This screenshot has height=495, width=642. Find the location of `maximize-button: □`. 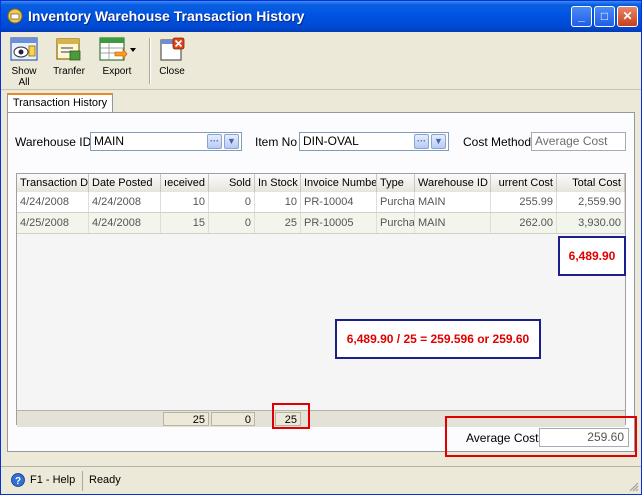

maximize-button: □ is located at coordinates (604, 16).